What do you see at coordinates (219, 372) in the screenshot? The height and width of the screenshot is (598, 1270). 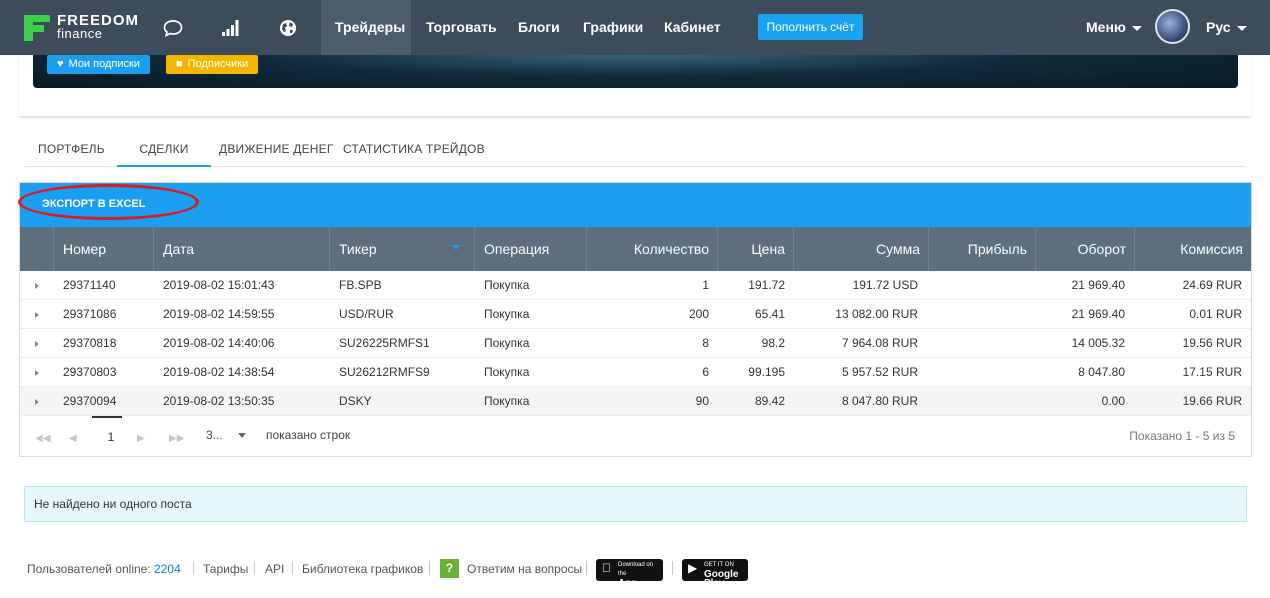 I see `cell-date: 2019-08-02 14:38:54` at bounding box center [219, 372].